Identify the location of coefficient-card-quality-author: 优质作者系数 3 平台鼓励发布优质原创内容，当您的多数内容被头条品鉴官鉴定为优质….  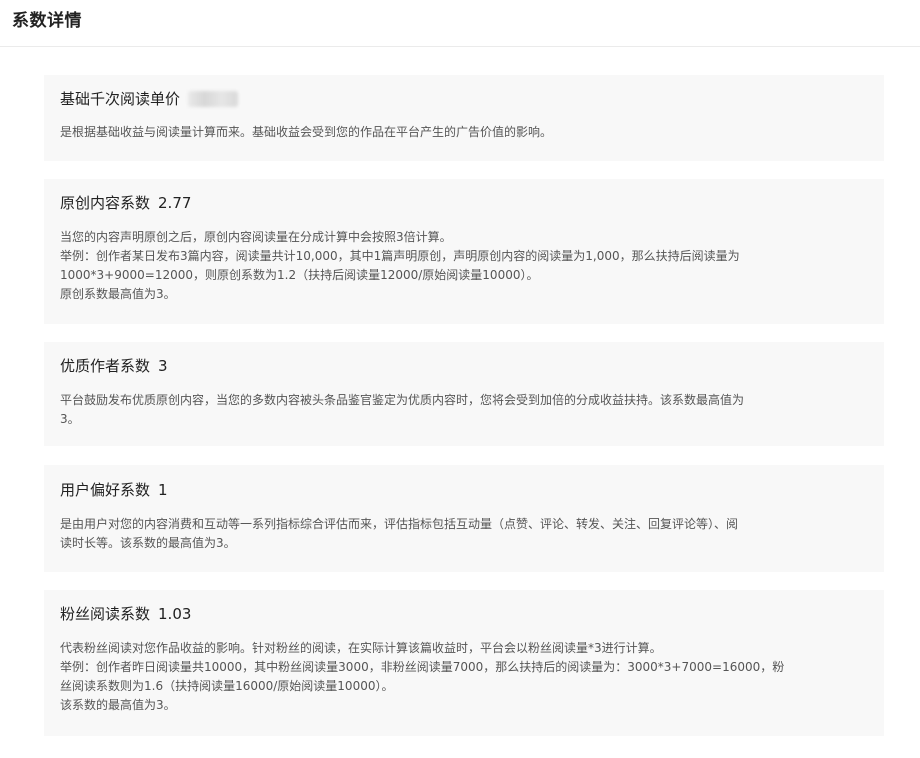
(464, 394).